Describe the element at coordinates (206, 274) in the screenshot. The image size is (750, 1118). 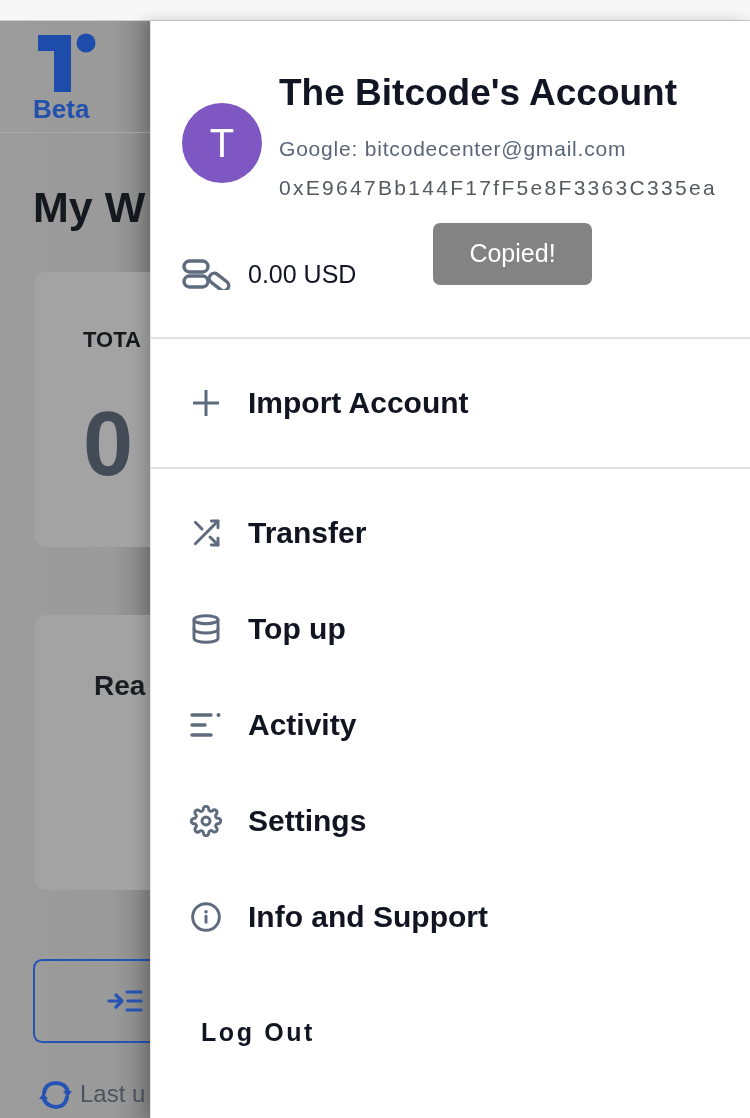
I see `coins-icon` at that location.